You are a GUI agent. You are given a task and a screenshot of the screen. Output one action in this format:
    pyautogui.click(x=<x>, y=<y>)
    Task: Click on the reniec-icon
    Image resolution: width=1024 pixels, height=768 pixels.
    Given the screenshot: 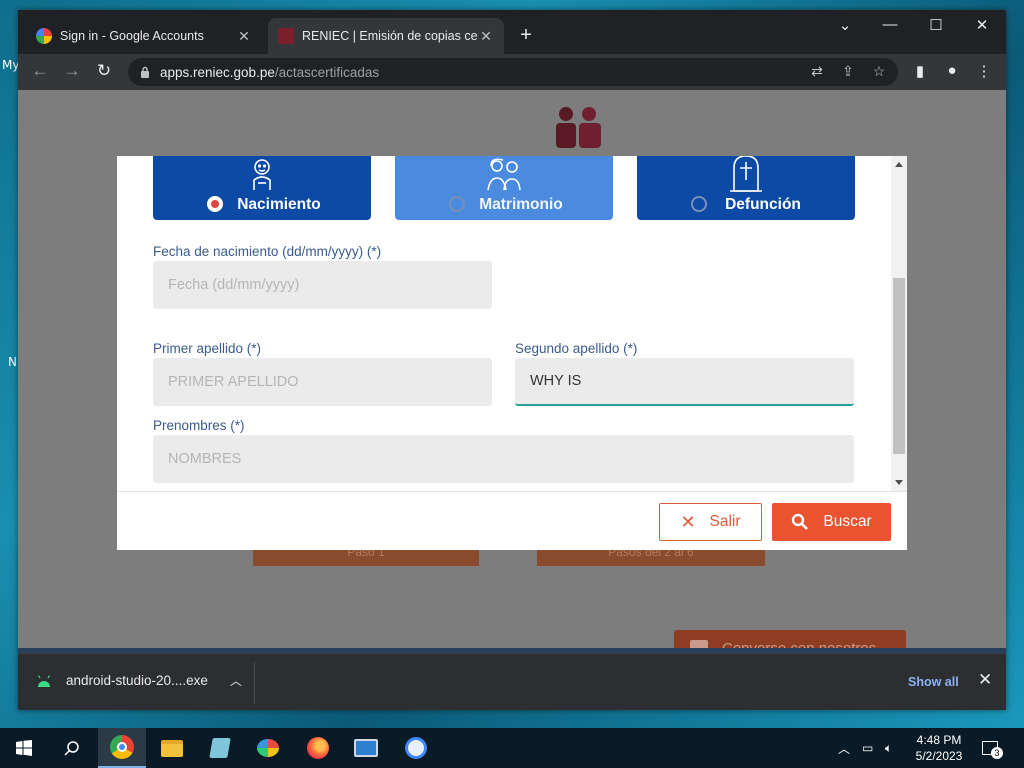 What is the action you would take?
    pyautogui.click(x=286, y=36)
    